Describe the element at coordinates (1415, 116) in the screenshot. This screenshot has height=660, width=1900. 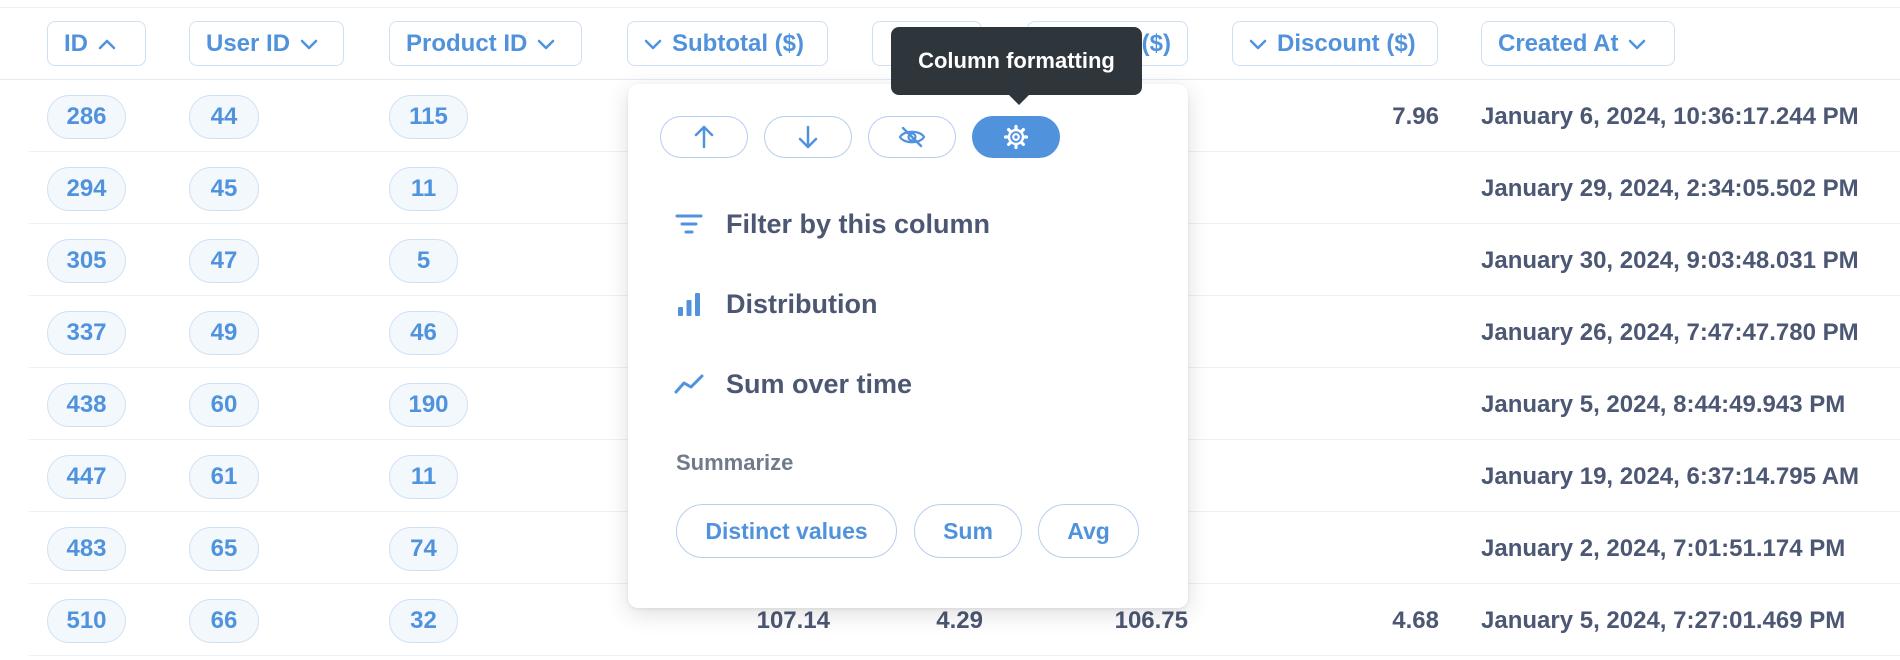
I see `discount-cell: 7.96` at that location.